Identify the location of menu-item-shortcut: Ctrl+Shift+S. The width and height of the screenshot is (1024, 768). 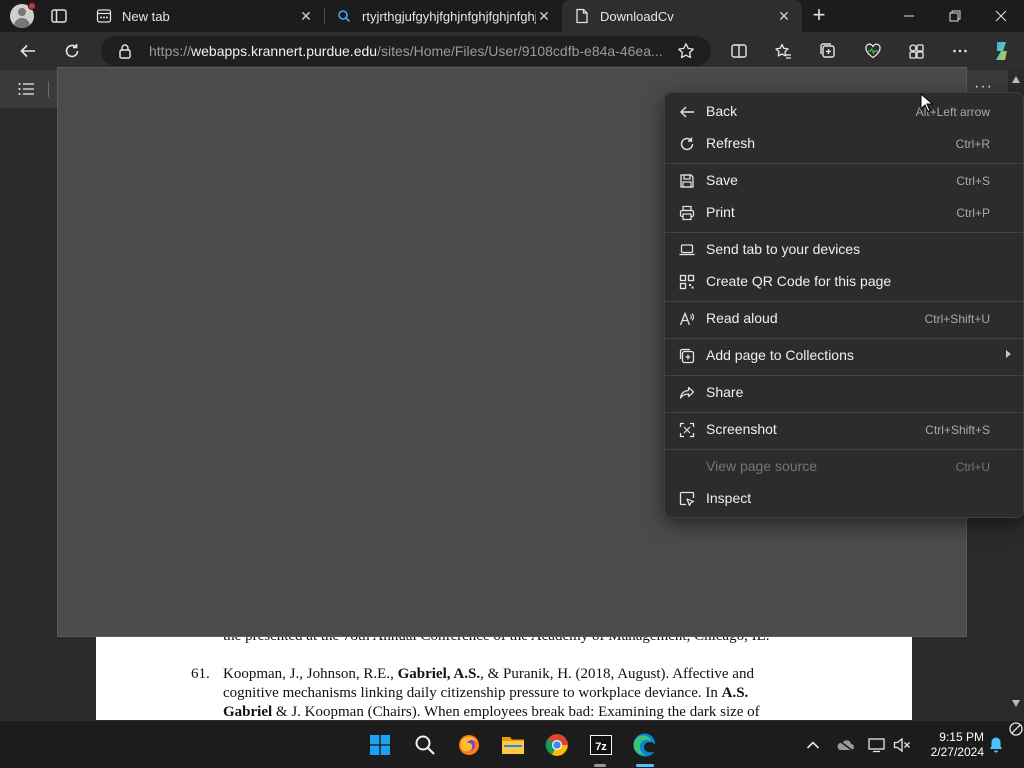
(957, 430).